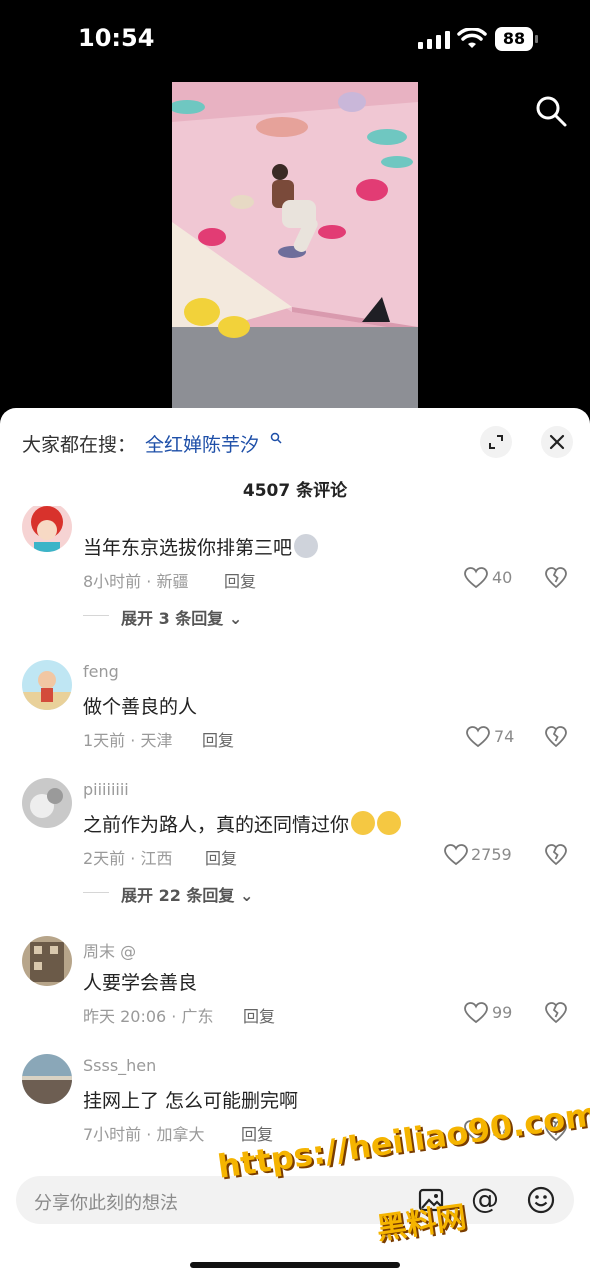  I want to click on comment-meta: 8小时前 · 新疆, so click(136, 581).